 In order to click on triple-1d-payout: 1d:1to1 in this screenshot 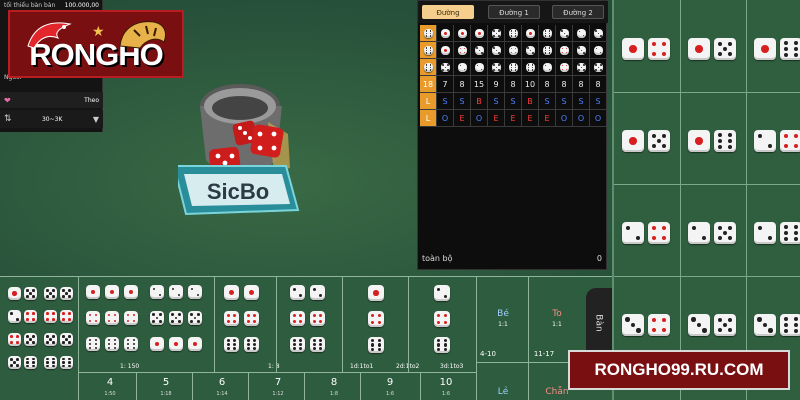, I will do `click(362, 366)`.